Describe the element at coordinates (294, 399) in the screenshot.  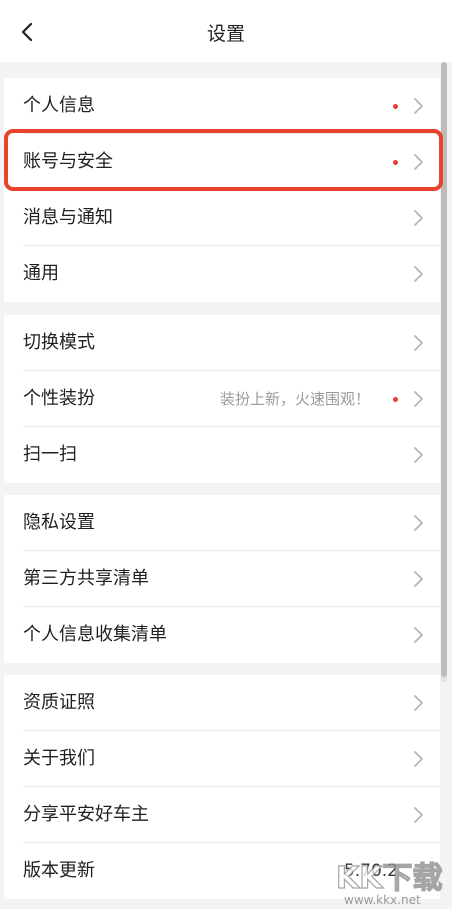
I see `promo-hint: 装扮上新，火速围观！` at that location.